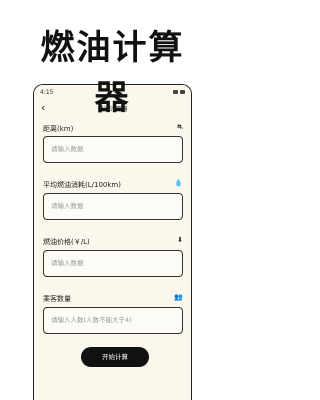 This screenshot has height=400, width=320. Describe the element at coordinates (113, 206) in the screenshot. I see `fuel-consumption-input: 请输入数据` at that location.